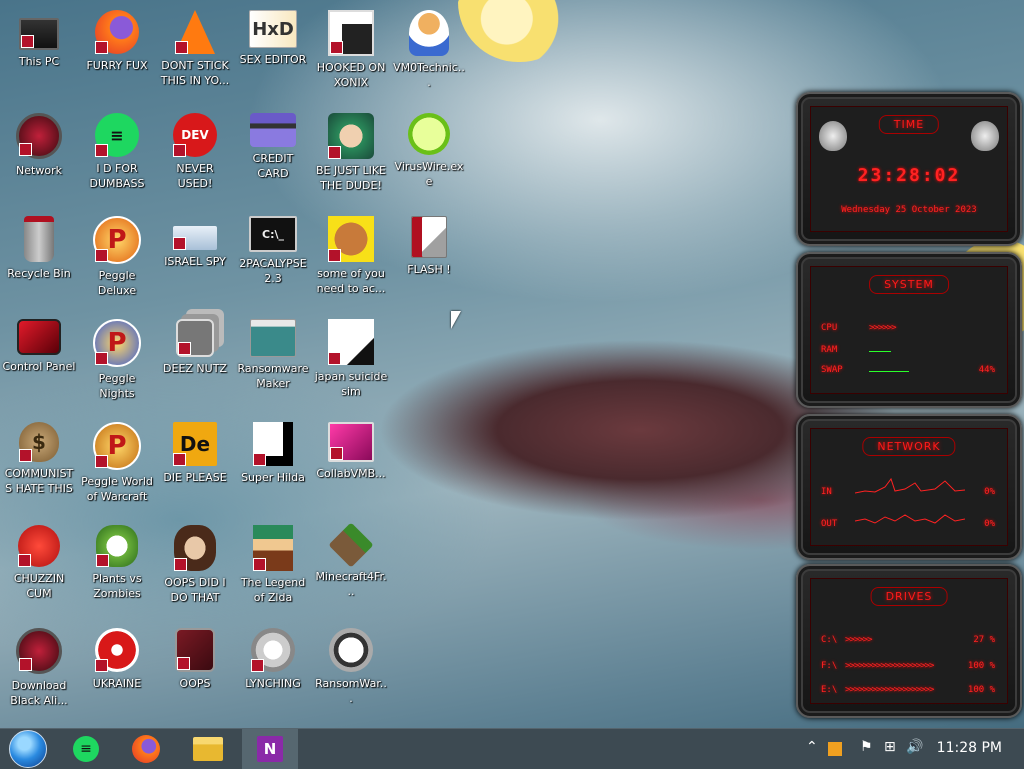  What do you see at coordinates (909, 446) in the screenshot?
I see `network-title: NETWORK` at bounding box center [909, 446].